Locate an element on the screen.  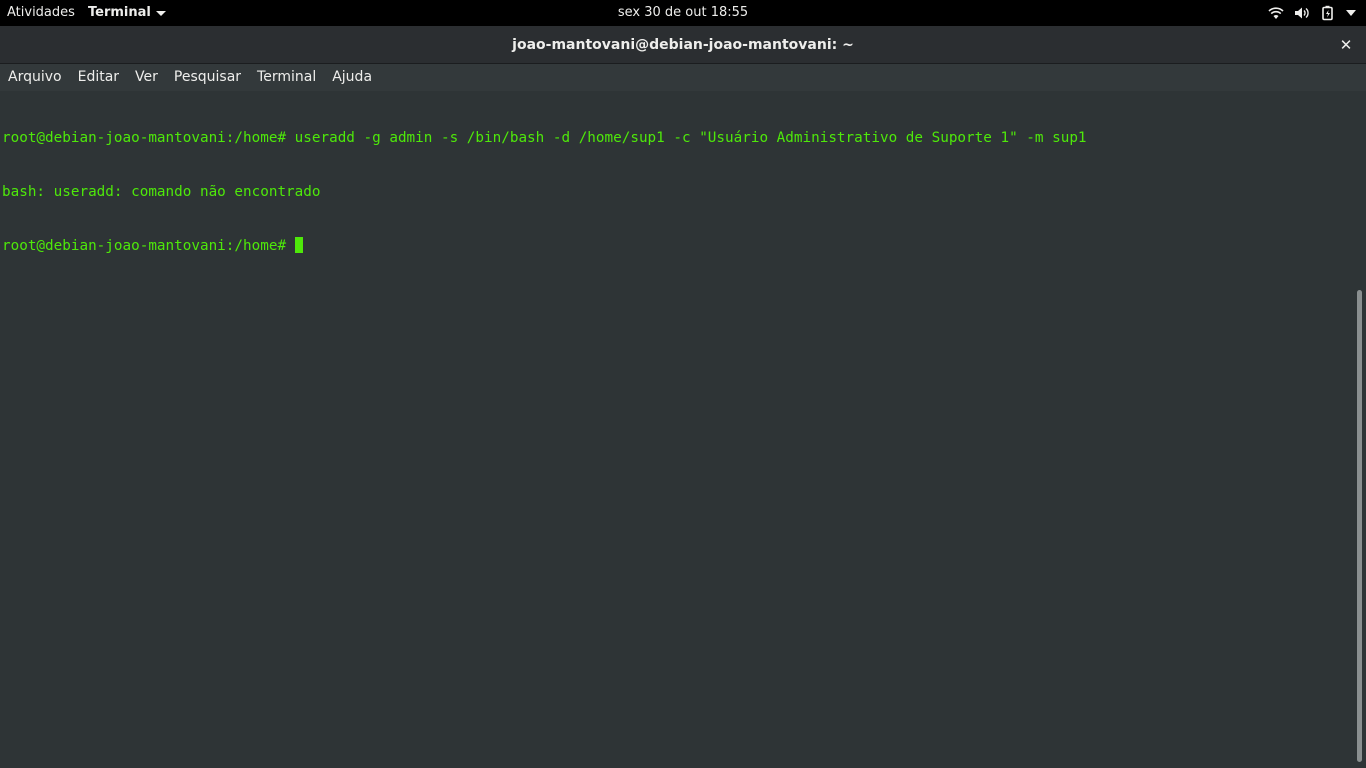
top-bar: Atividades Terminal sex 30 de out 18:55 is located at coordinates (683, 13).